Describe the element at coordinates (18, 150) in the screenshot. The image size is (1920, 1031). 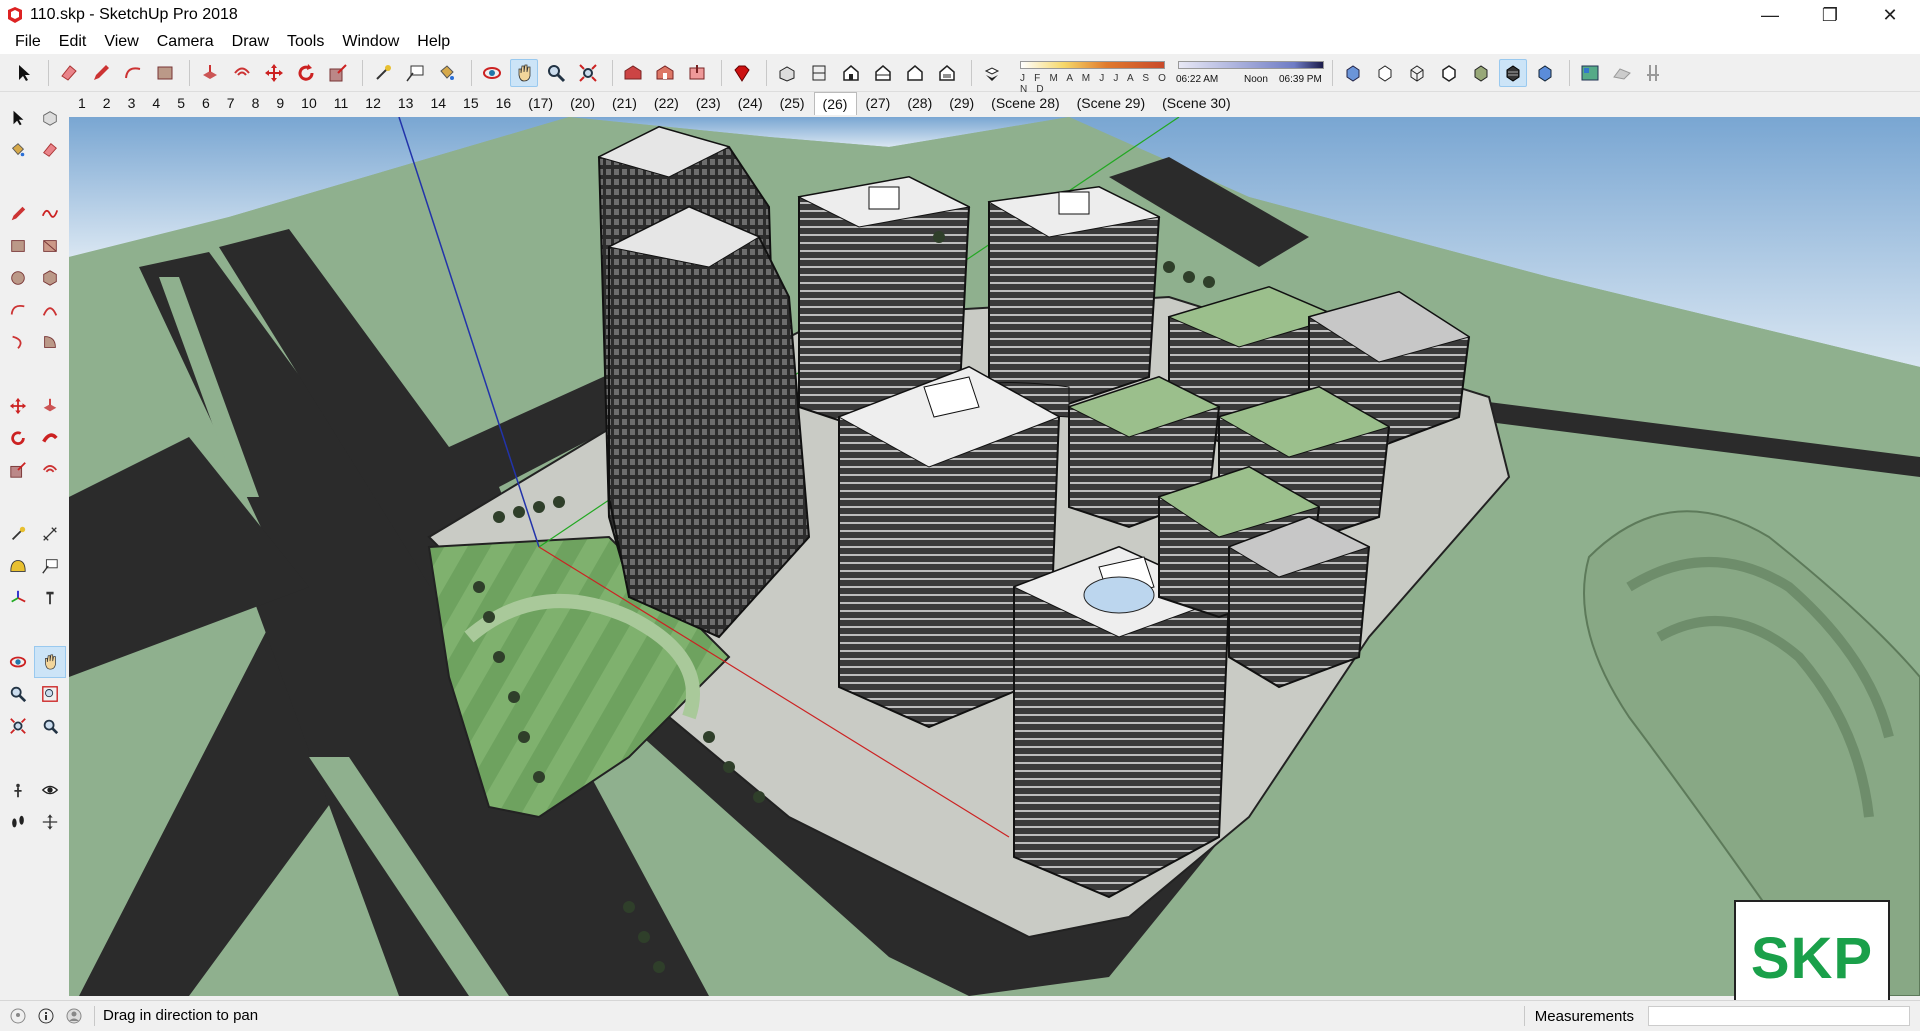
I see `paint-tool` at that location.